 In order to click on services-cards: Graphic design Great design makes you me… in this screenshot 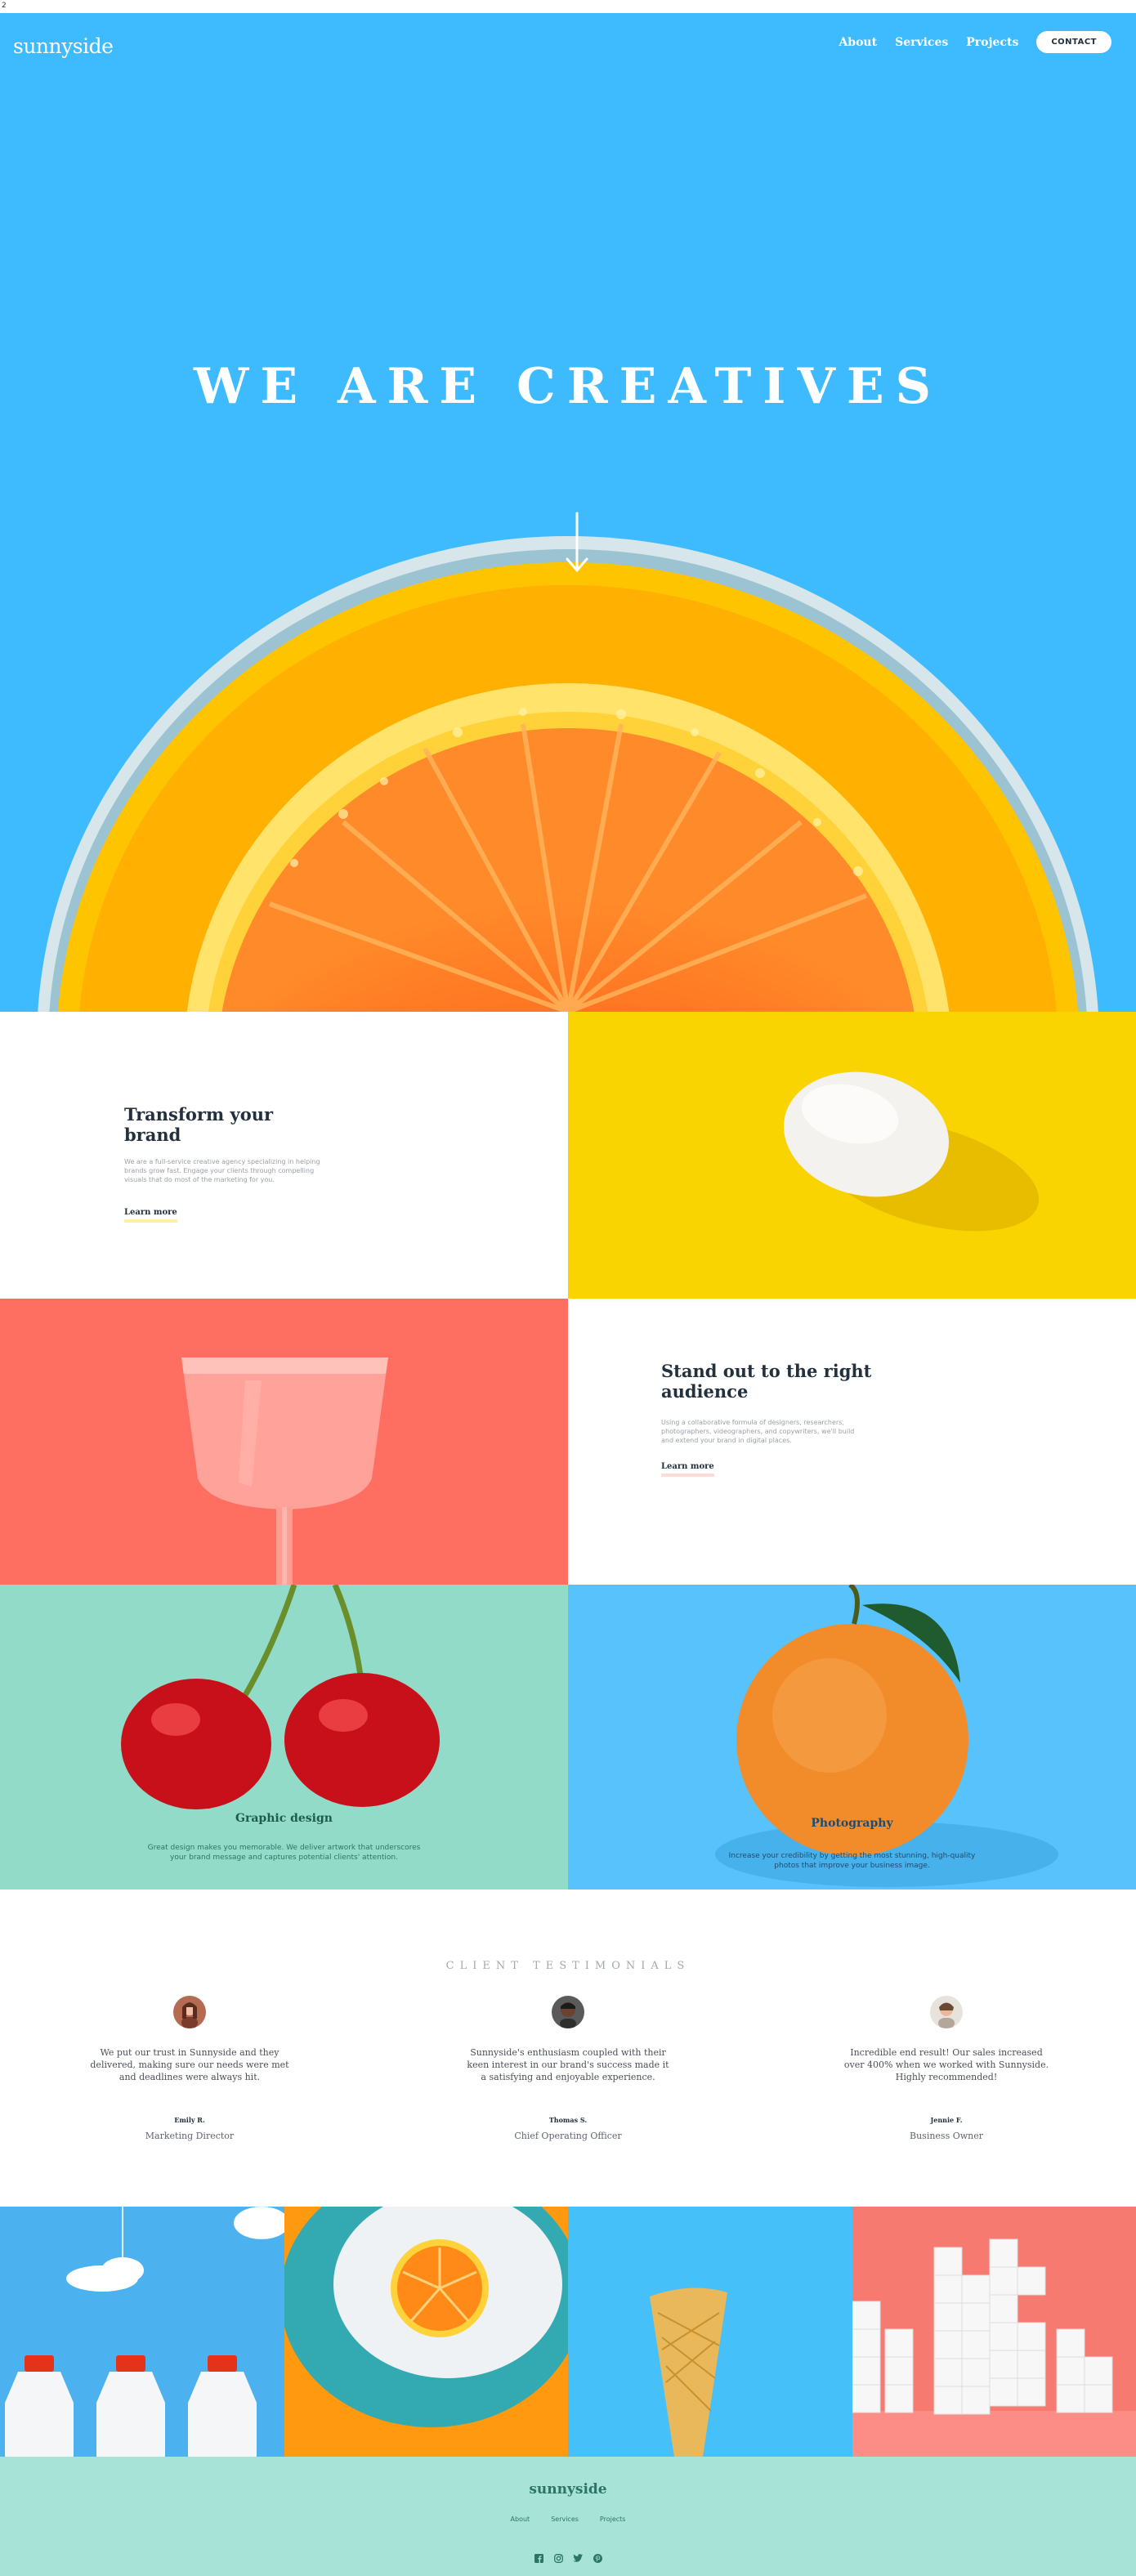, I will do `click(568, 1737)`.